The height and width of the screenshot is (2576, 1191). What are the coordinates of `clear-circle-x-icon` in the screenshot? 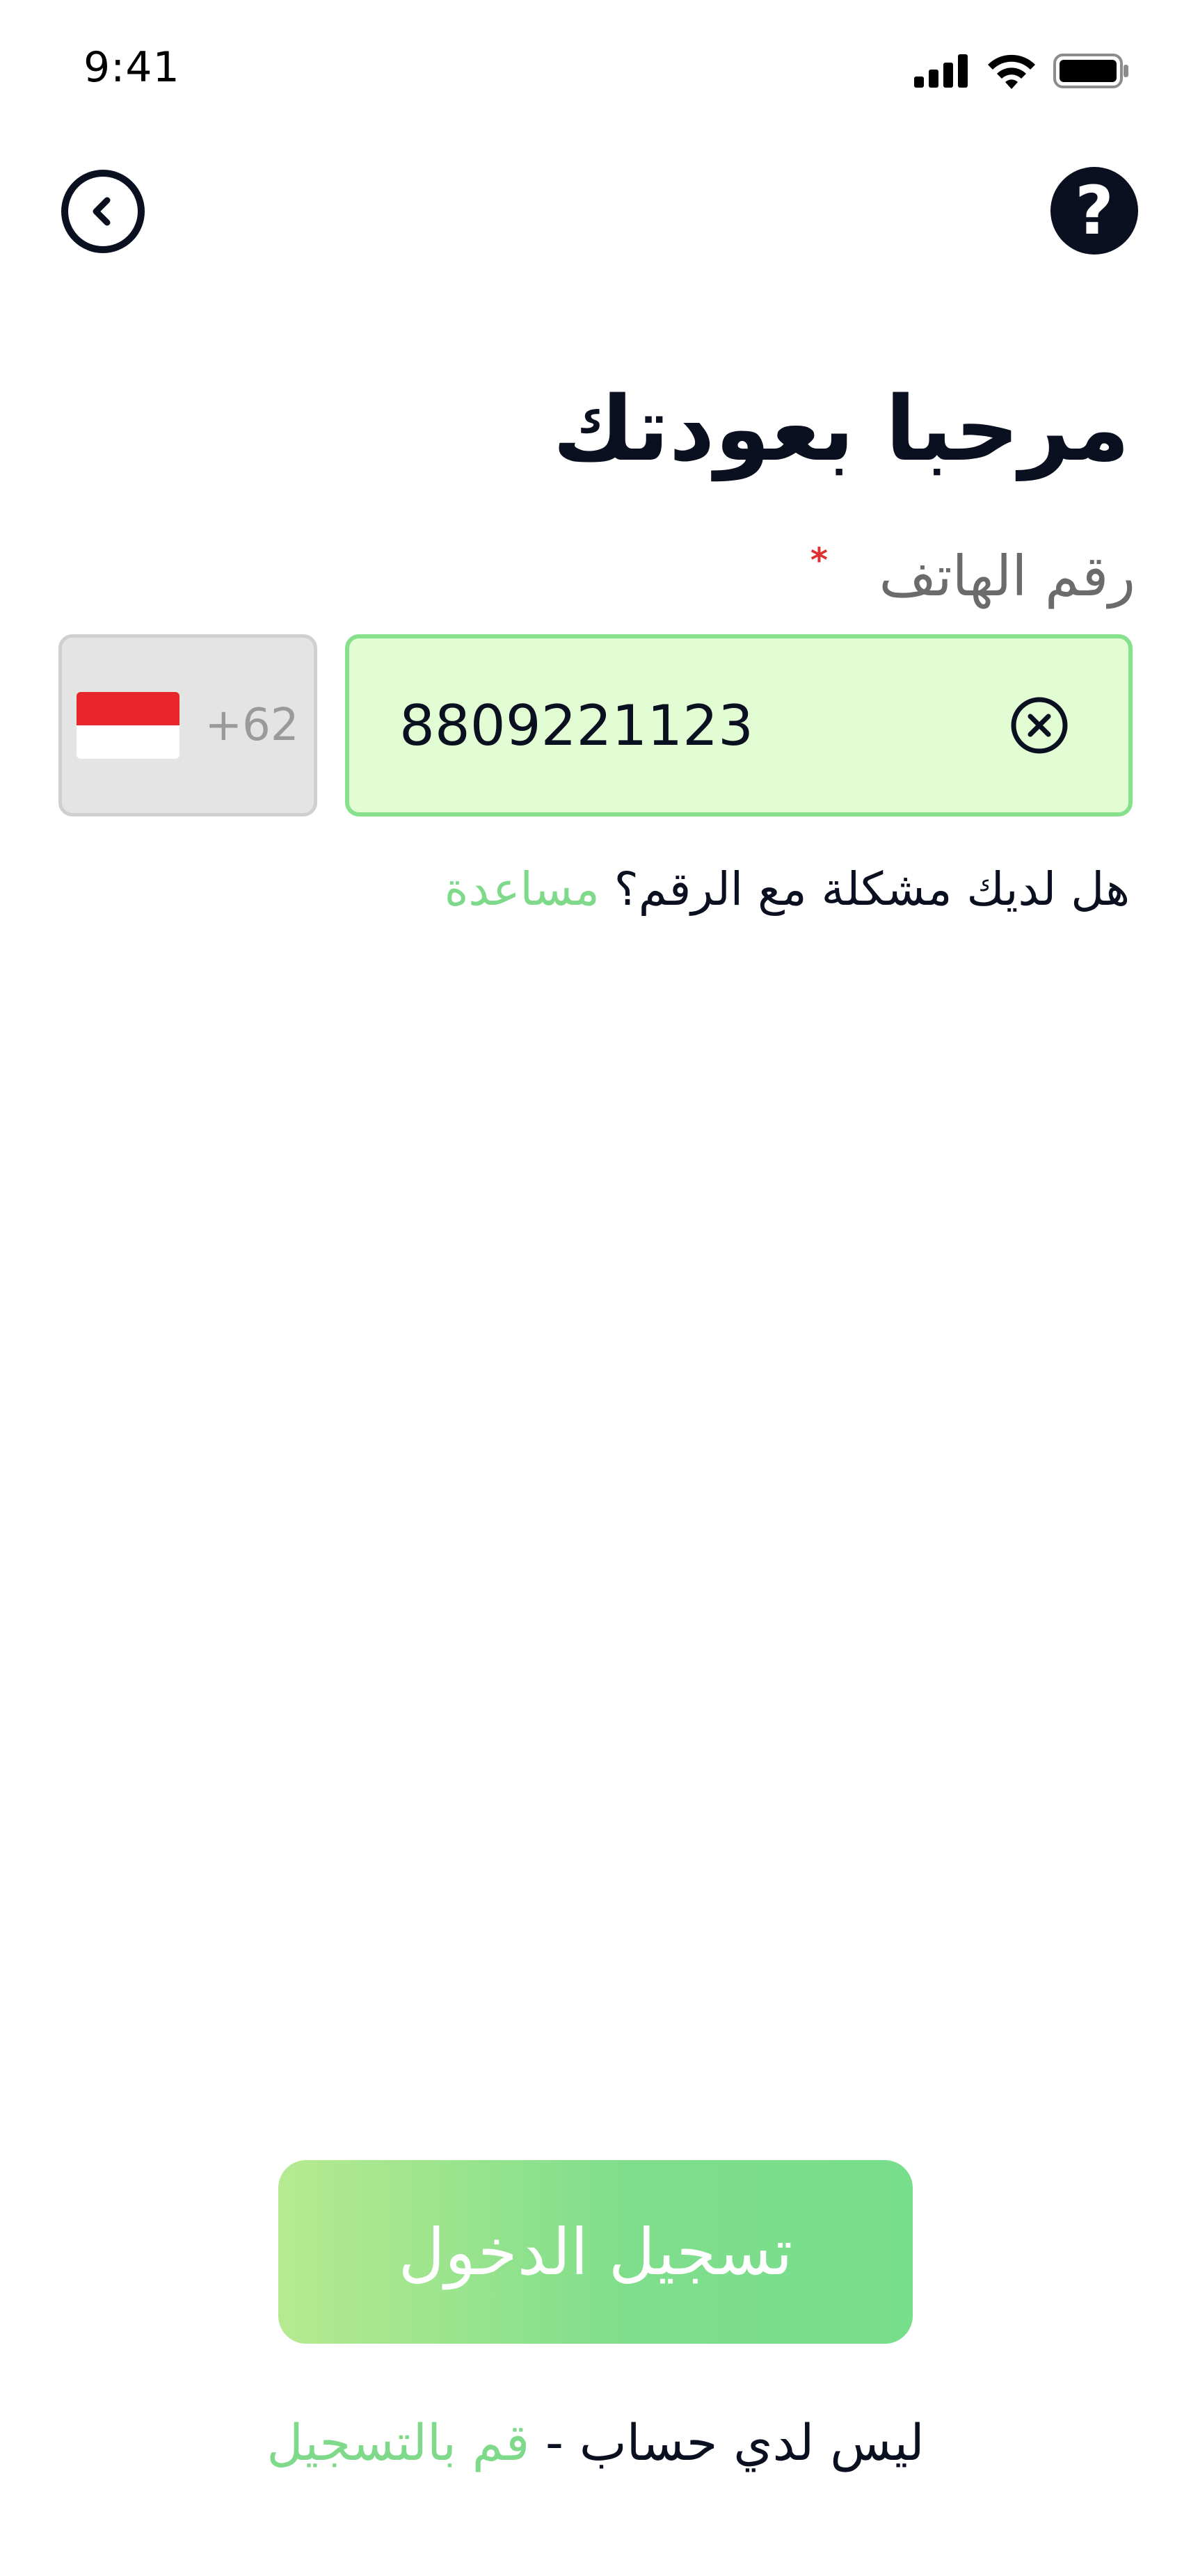 It's located at (1040, 726).